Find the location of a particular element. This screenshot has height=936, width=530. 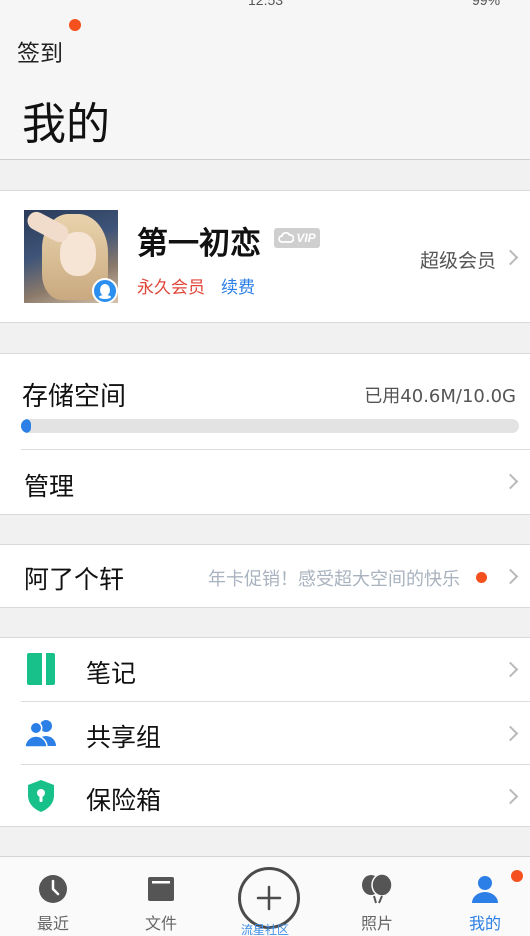

clock-icon is located at coordinates (53, 889).